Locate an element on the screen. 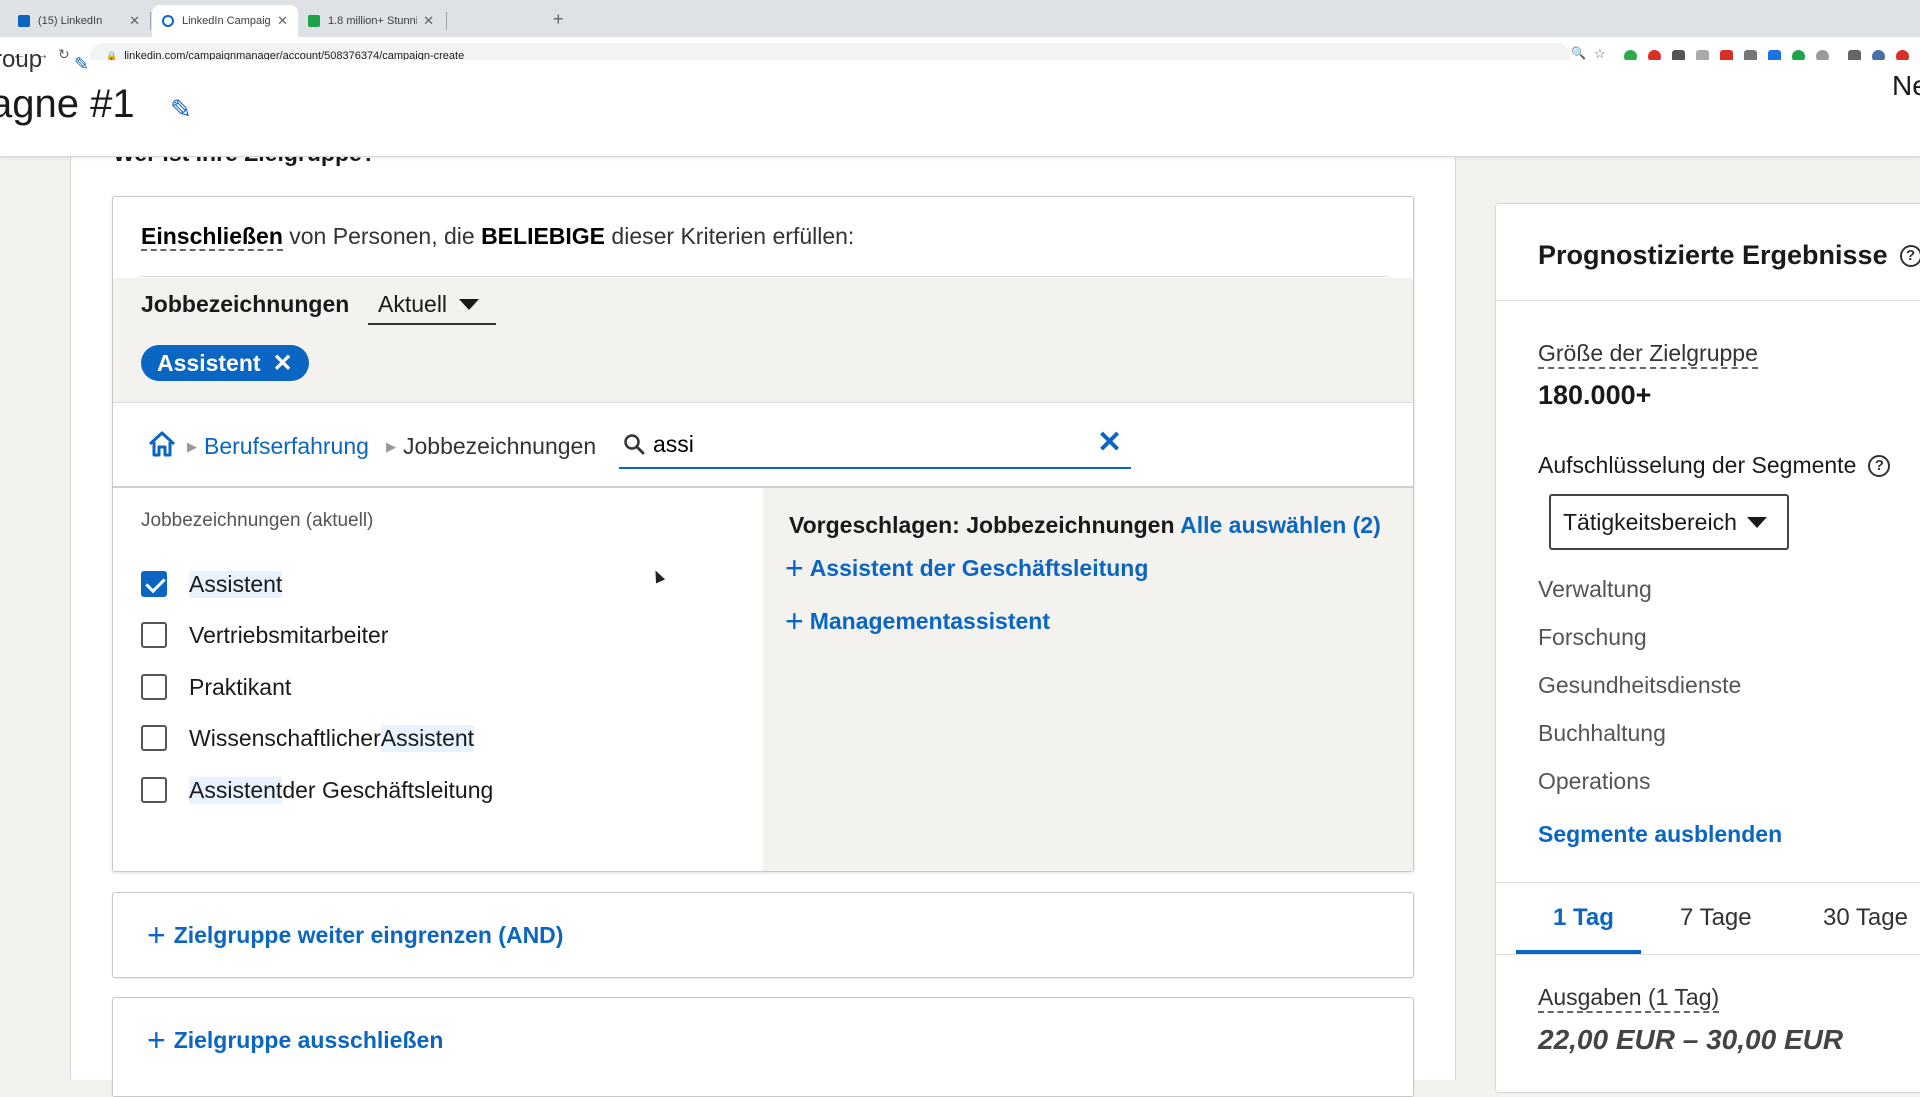 The image size is (1920, 1097). new-tab-plus-icon: + is located at coordinates (558, 19).